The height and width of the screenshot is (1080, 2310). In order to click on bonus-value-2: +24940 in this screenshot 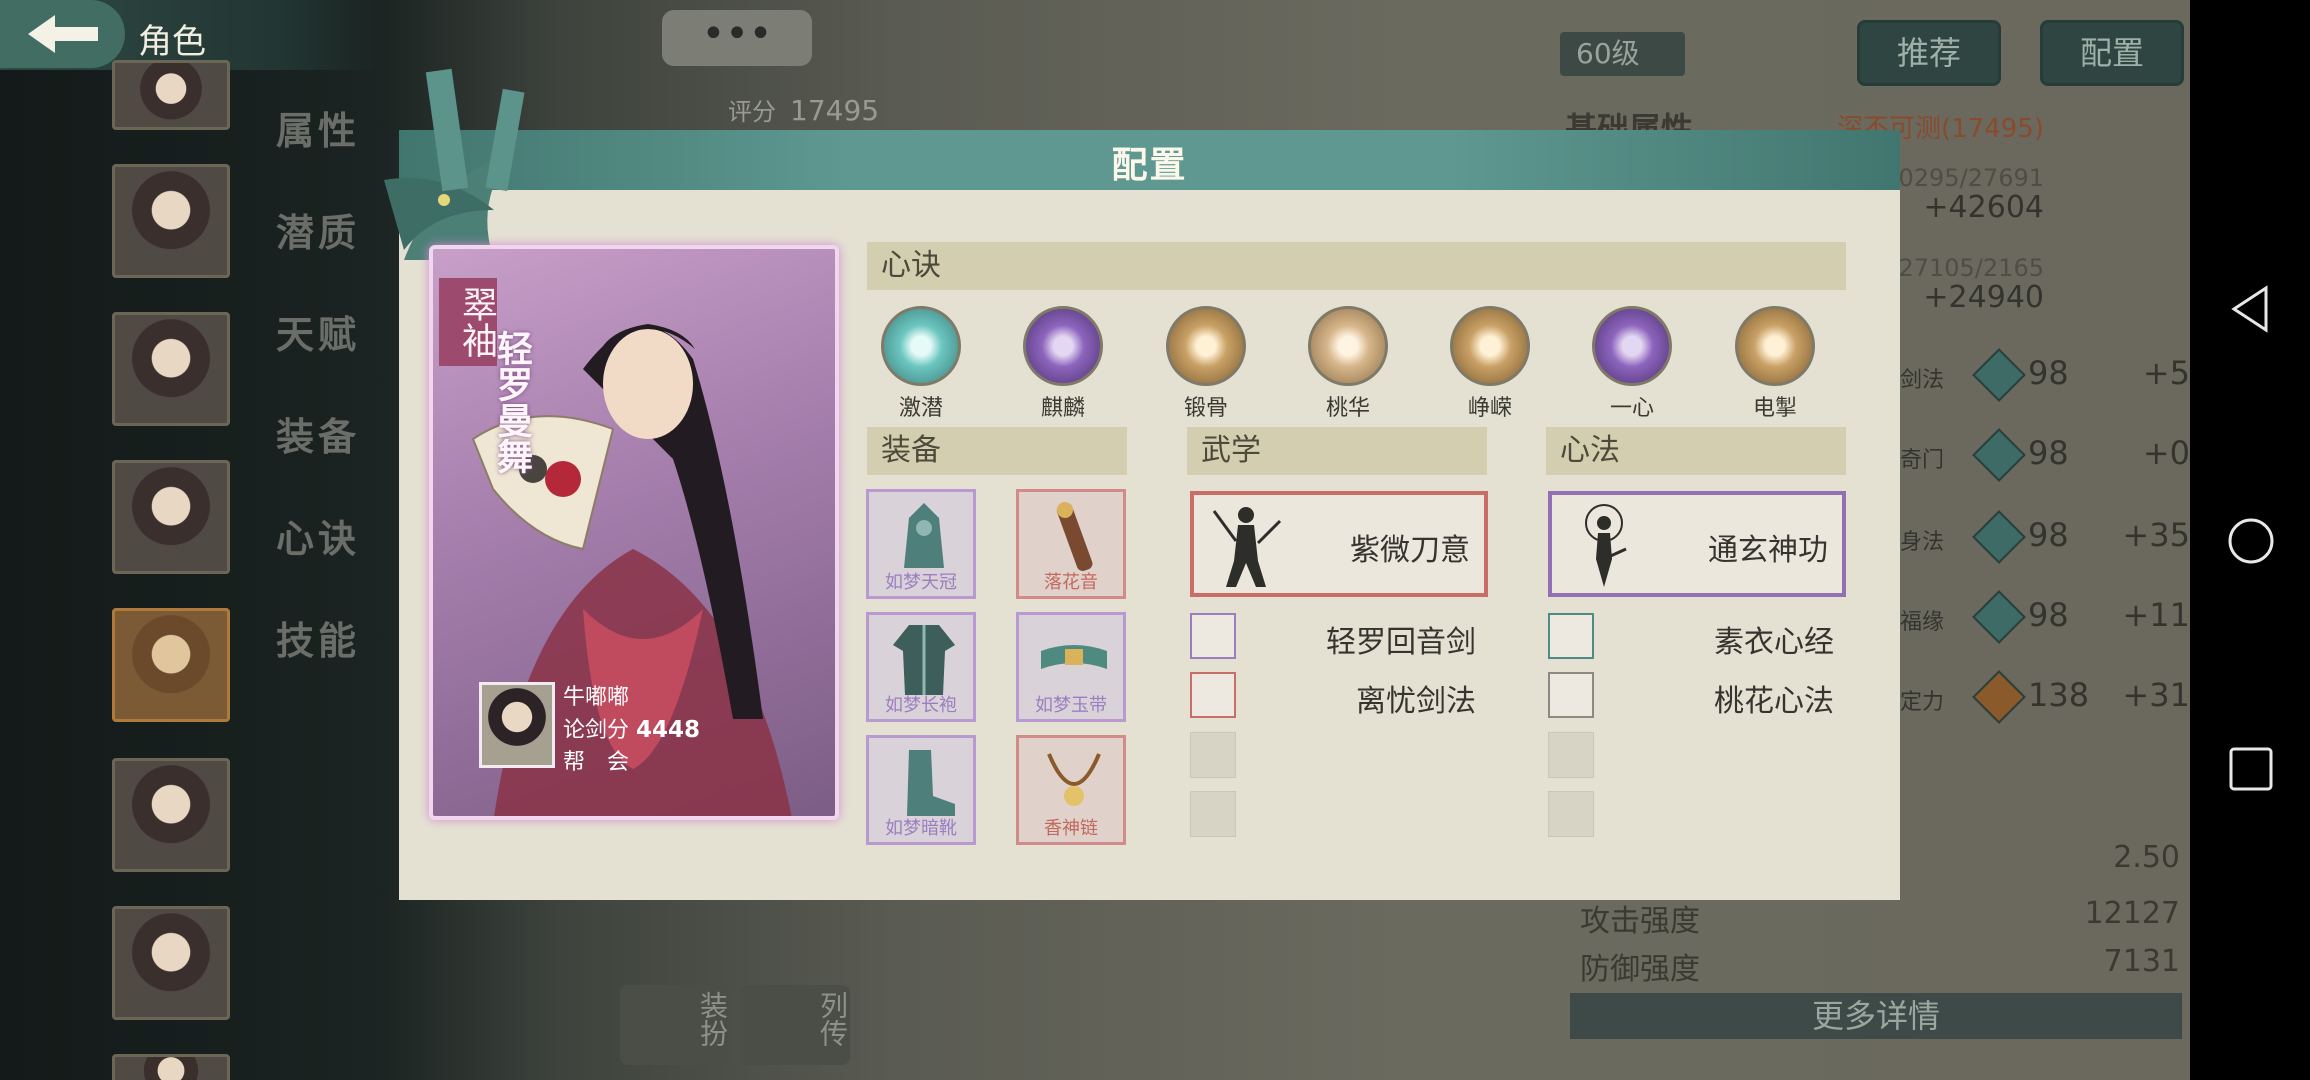, I will do `click(1983, 297)`.